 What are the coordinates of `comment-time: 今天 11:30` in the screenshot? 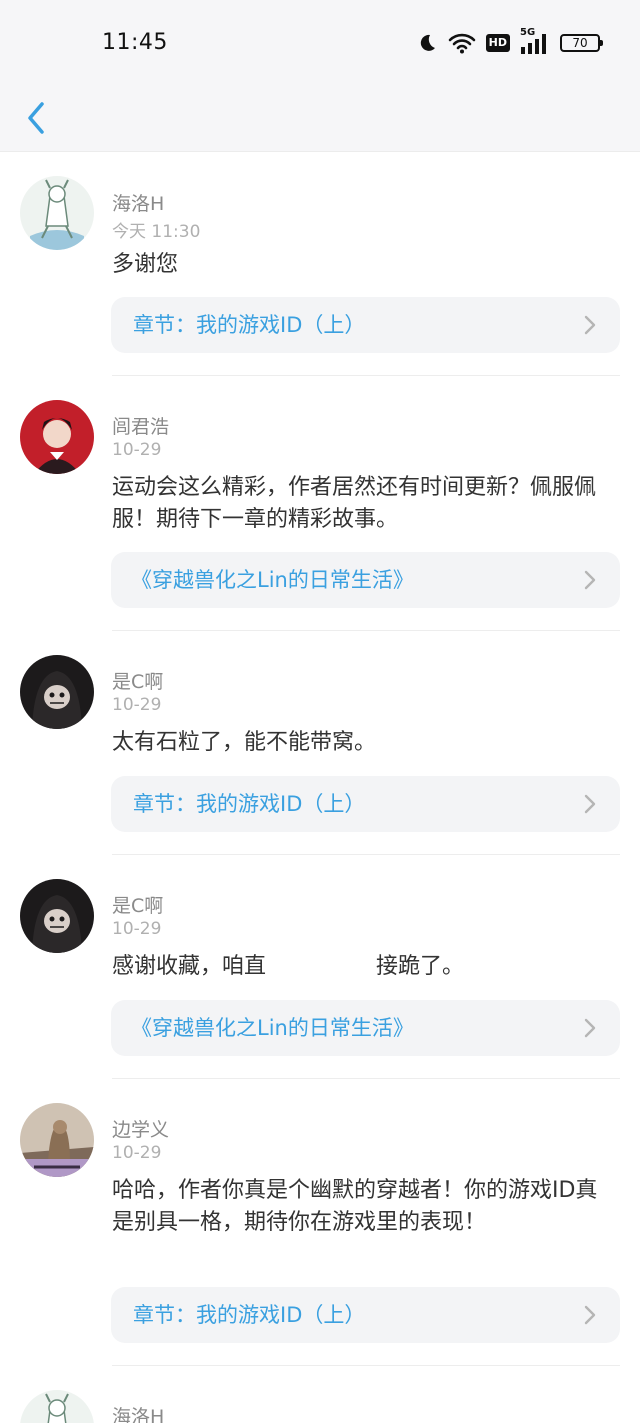 It's located at (156, 232).